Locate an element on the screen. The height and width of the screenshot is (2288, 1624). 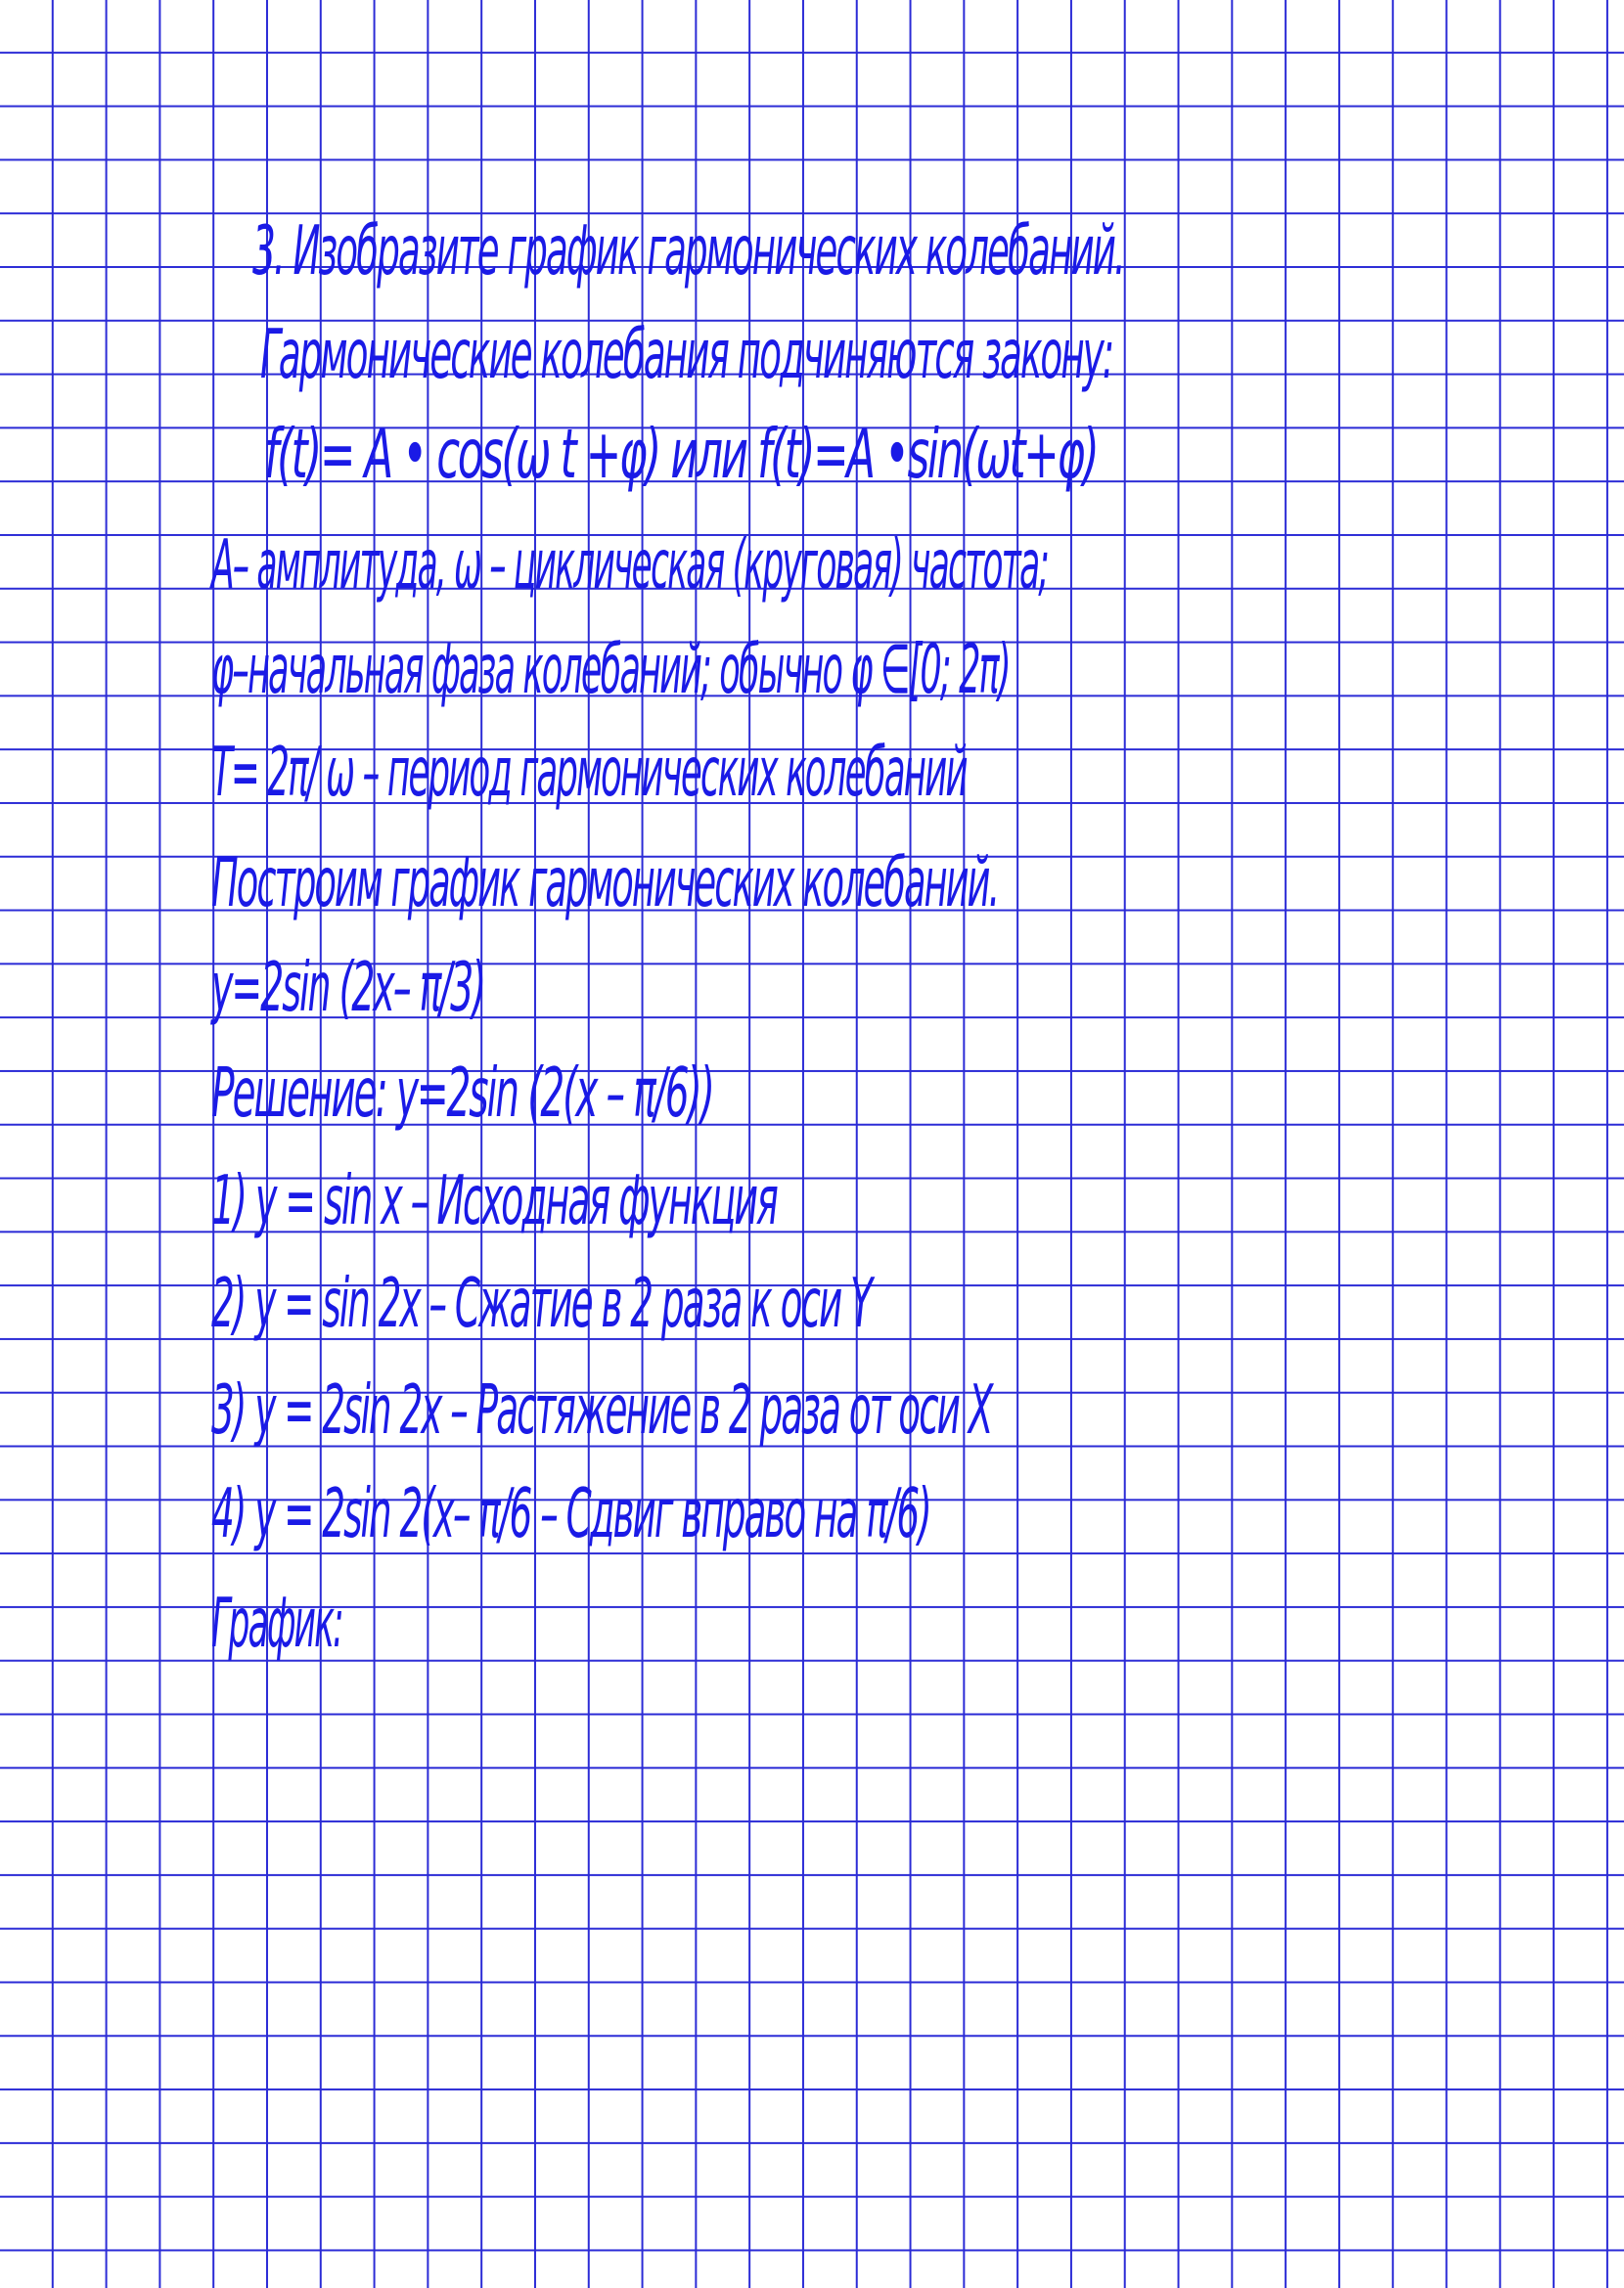
given-function: y=2sin (2x– π/3) is located at coordinates (349, 987).